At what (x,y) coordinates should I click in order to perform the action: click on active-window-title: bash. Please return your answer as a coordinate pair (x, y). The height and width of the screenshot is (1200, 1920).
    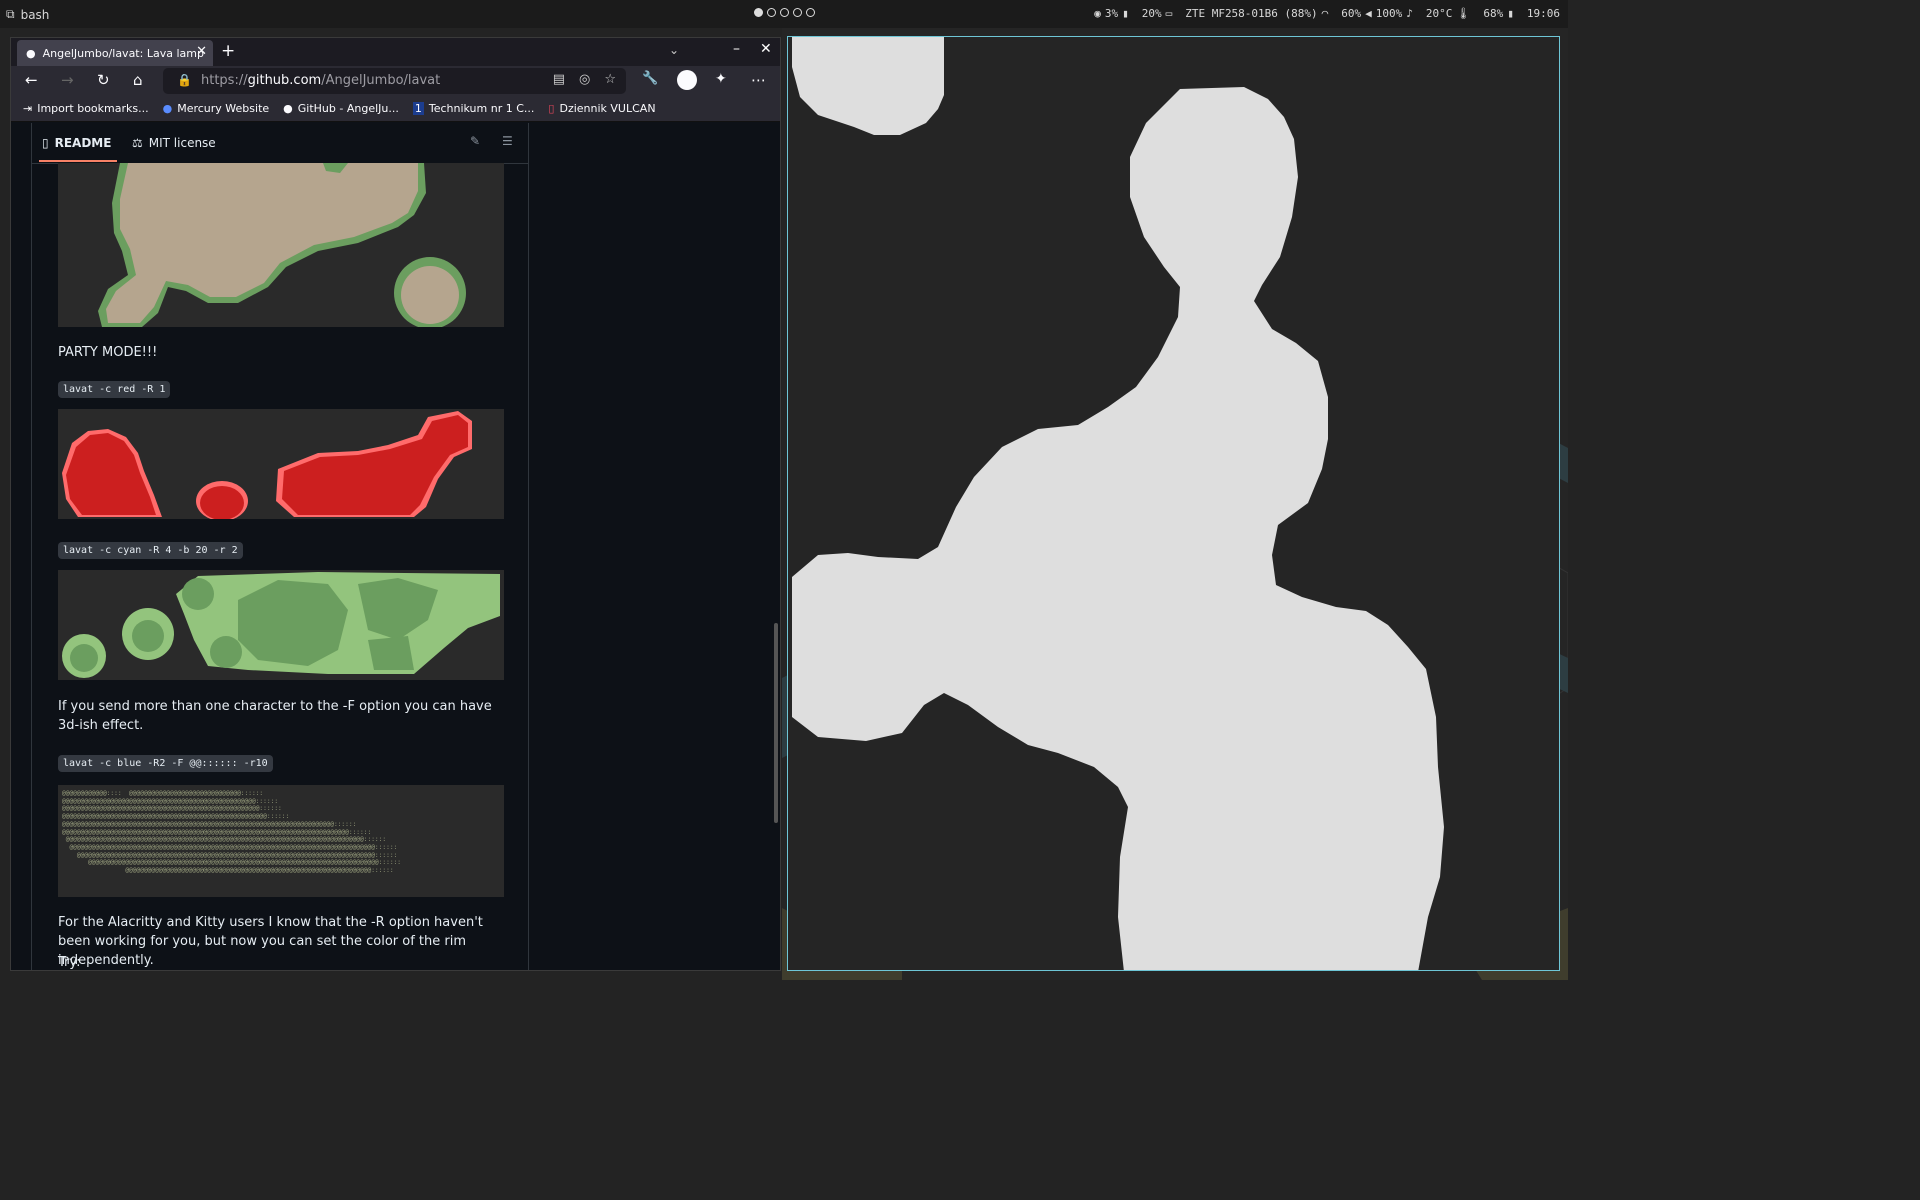
    Looking at the image, I should click on (35, 14).